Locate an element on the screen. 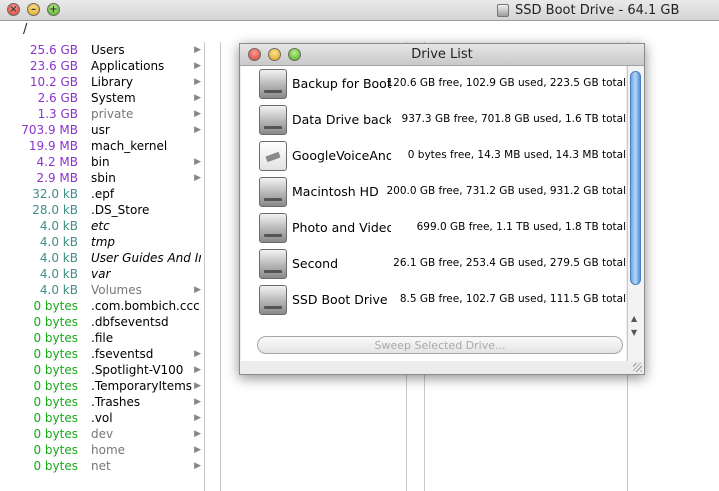 This screenshot has height=491, width=719. file-name: tmp is located at coordinates (103, 242).